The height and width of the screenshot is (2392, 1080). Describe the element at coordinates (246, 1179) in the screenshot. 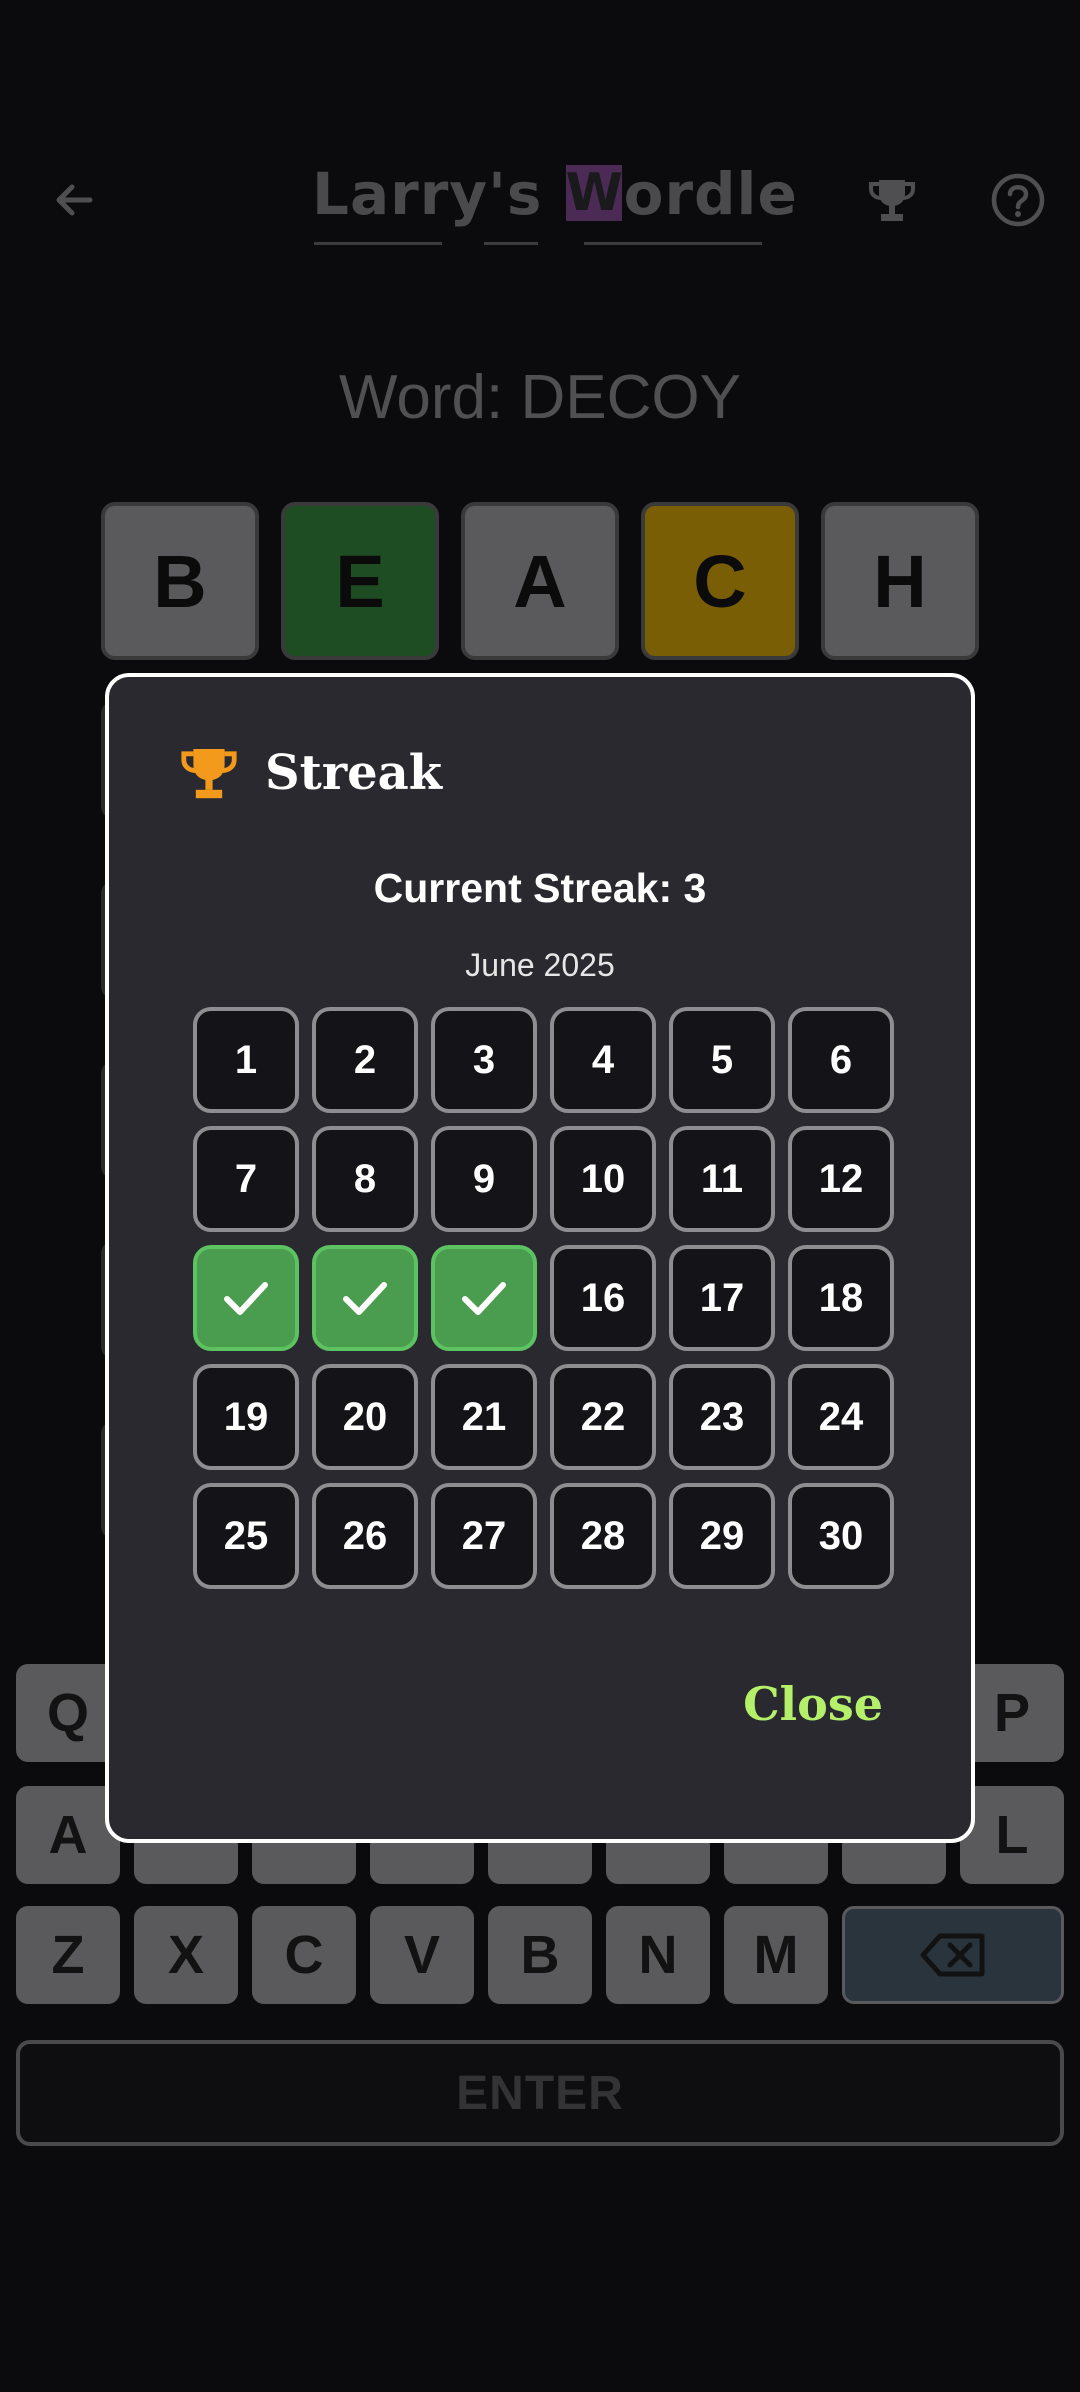

I see `calendar-day: 7` at that location.